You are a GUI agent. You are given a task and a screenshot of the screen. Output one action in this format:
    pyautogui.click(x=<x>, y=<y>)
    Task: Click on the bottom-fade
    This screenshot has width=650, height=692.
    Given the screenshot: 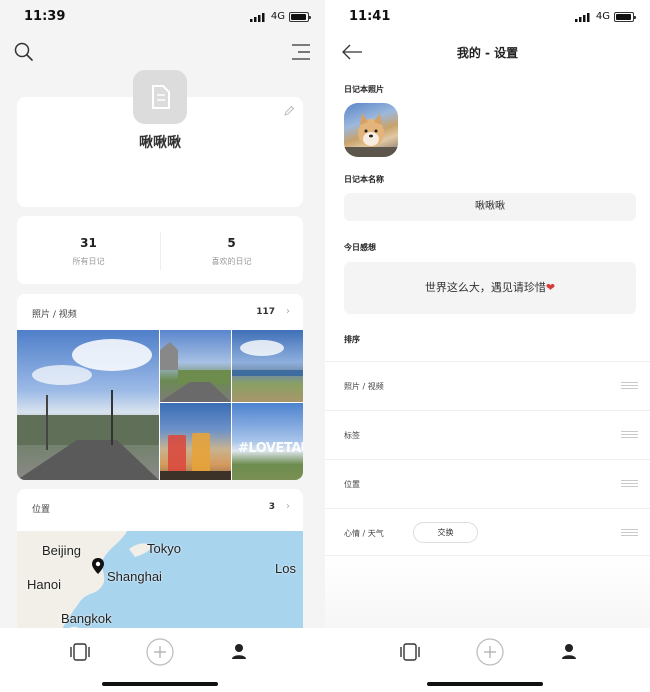 What is the action you would take?
    pyautogui.click(x=487, y=592)
    